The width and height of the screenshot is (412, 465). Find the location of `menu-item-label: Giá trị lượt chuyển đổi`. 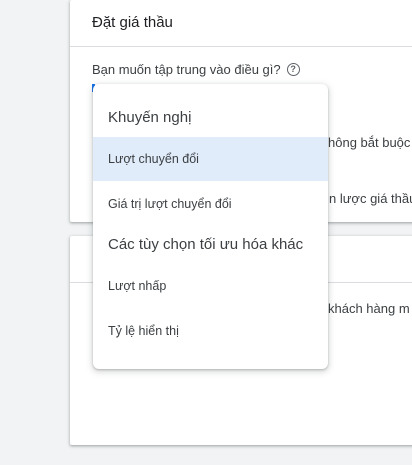

menu-item-label: Giá trị lượt chuyển đổi is located at coordinates (170, 204).